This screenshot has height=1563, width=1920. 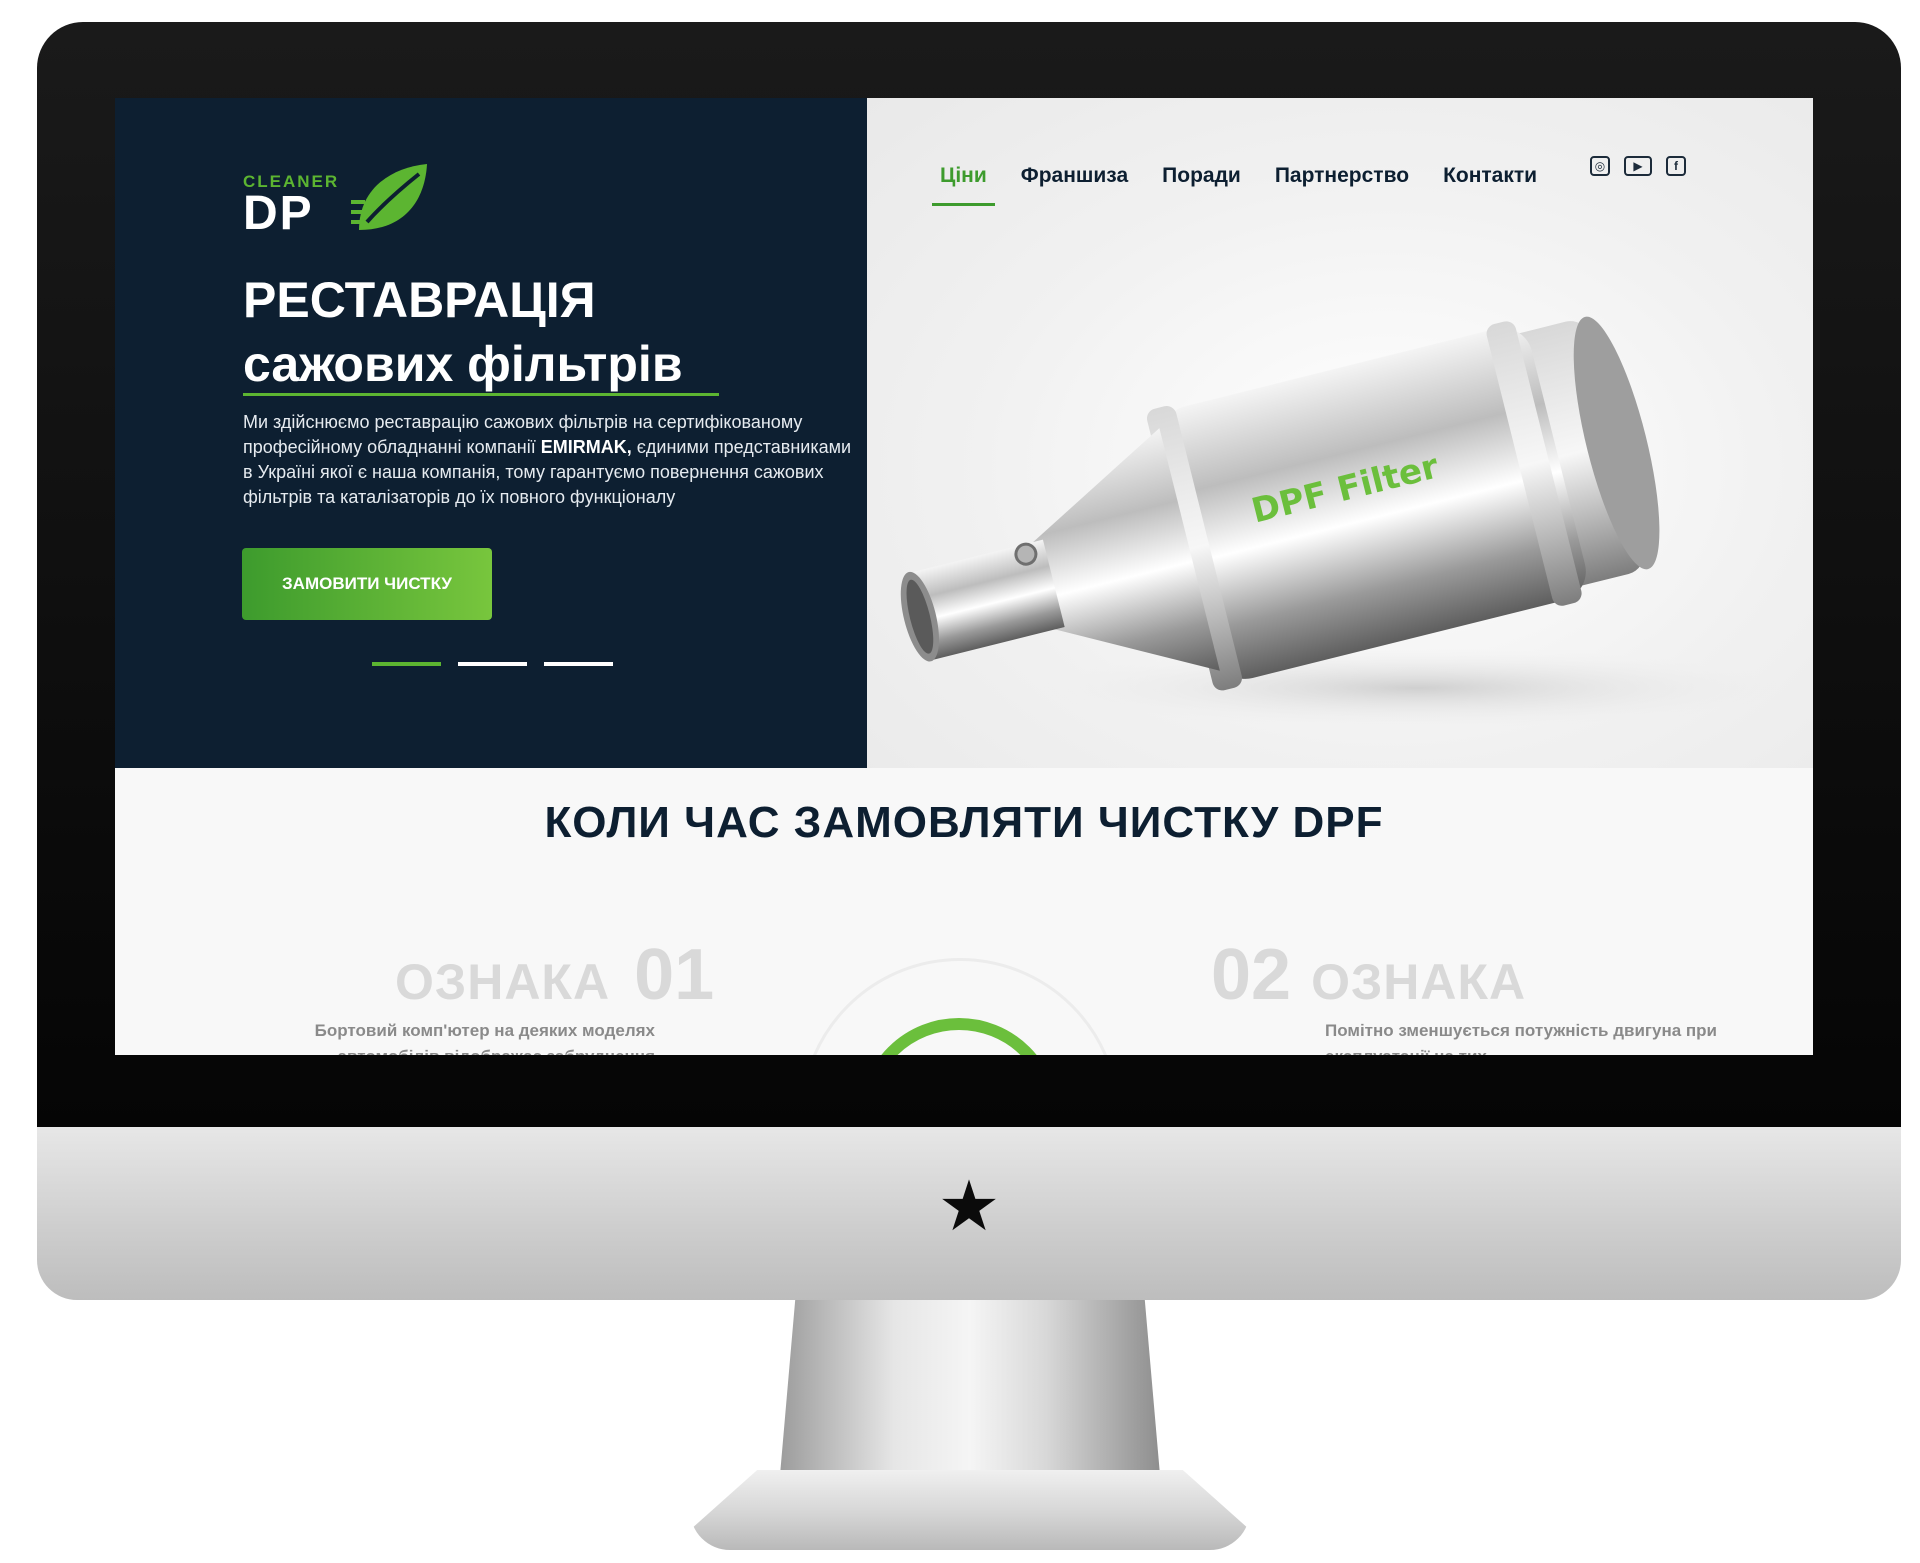 What do you see at coordinates (964, 822) in the screenshot?
I see `section-title: КОЛИ ЧАС ЗАМОВЛЯТИ ЧИСТКУ DPF` at bounding box center [964, 822].